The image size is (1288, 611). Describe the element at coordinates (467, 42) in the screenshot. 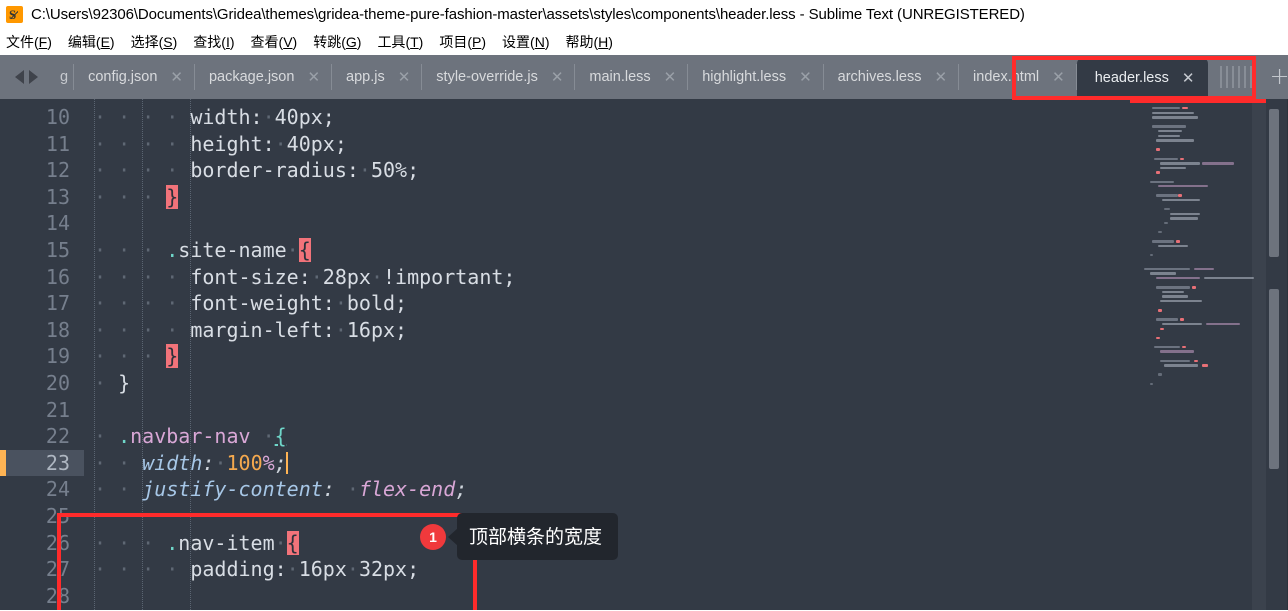

I see `menu-item-project: 项目(P)` at that location.